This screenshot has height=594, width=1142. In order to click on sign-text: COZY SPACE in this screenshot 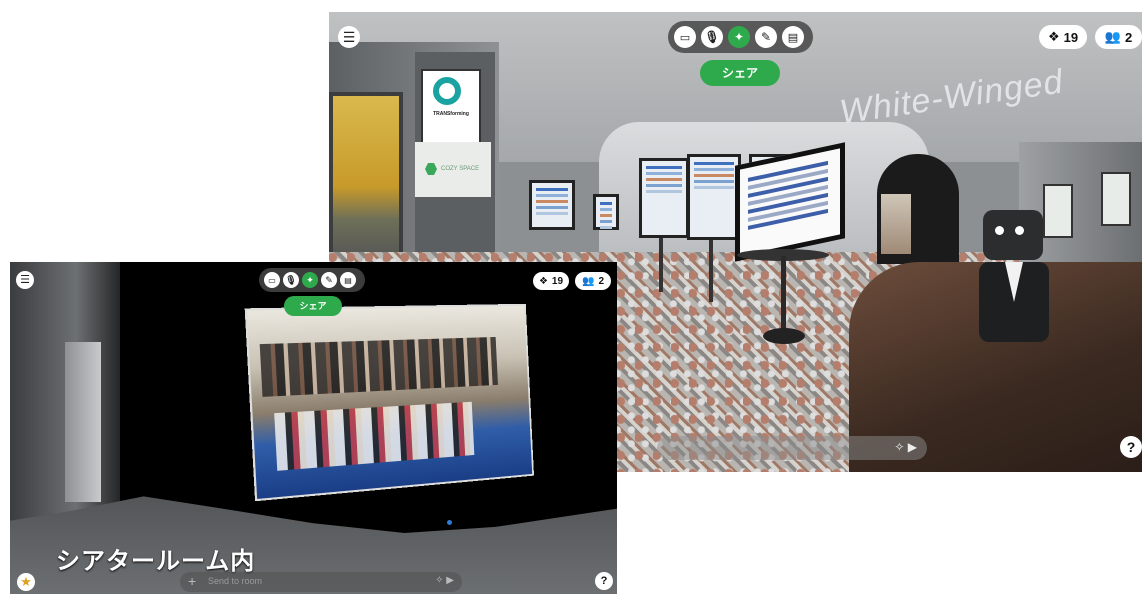, I will do `click(460, 169)`.